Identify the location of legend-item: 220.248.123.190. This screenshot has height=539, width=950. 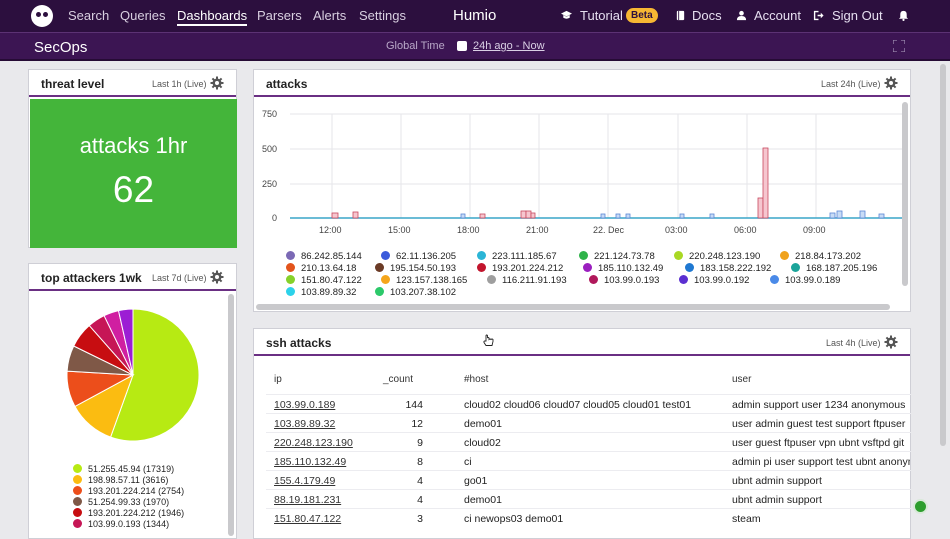
(717, 256).